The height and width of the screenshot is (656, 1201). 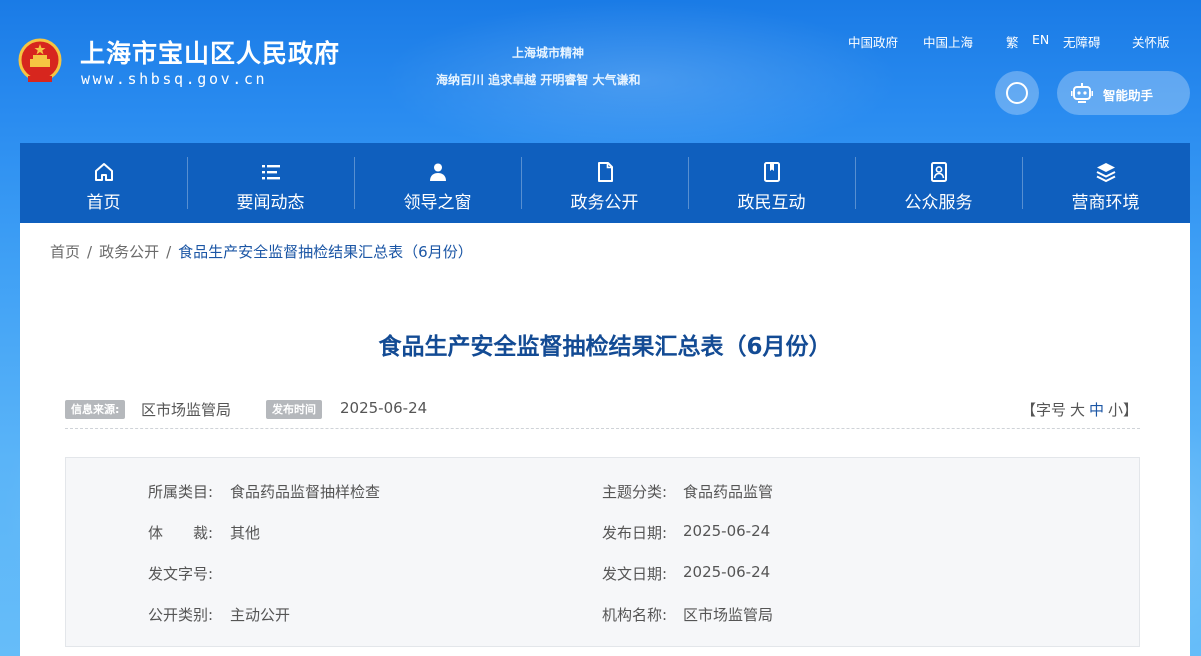 I want to click on date-tag: 发布时间, so click(x=294, y=409).